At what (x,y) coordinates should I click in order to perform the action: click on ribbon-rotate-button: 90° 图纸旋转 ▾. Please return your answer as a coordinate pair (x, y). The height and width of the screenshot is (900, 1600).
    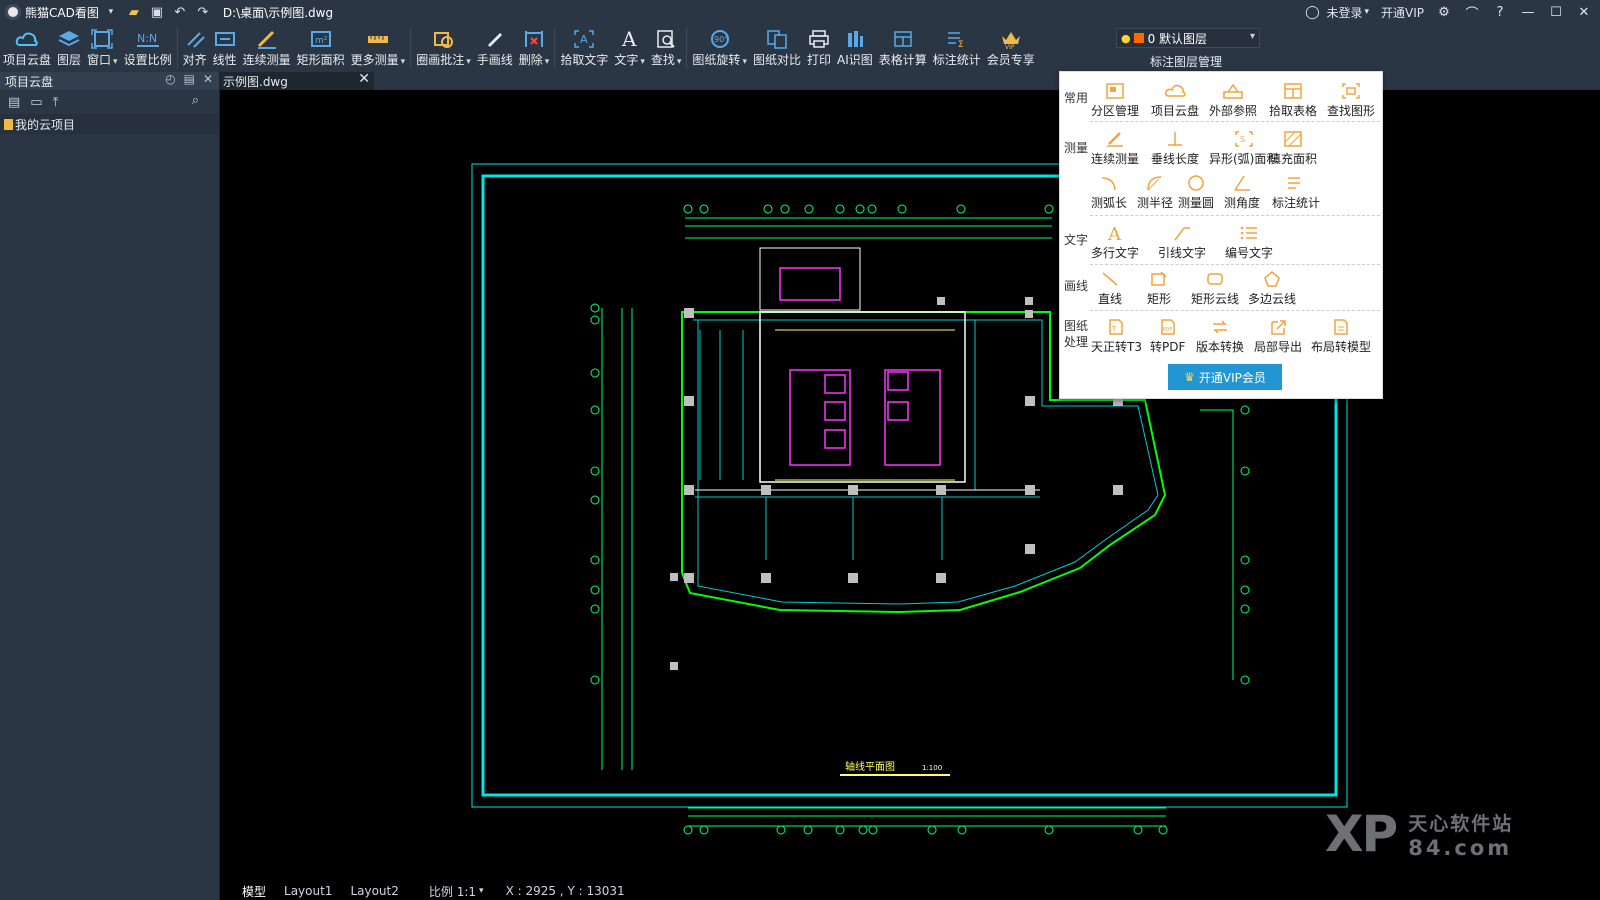
    Looking at the image, I should click on (719, 48).